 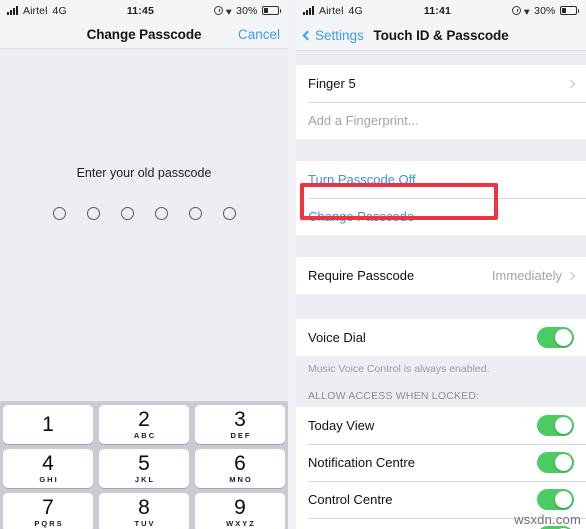 What do you see at coordinates (341, 425) in the screenshot?
I see `row-label: Today View` at bounding box center [341, 425].